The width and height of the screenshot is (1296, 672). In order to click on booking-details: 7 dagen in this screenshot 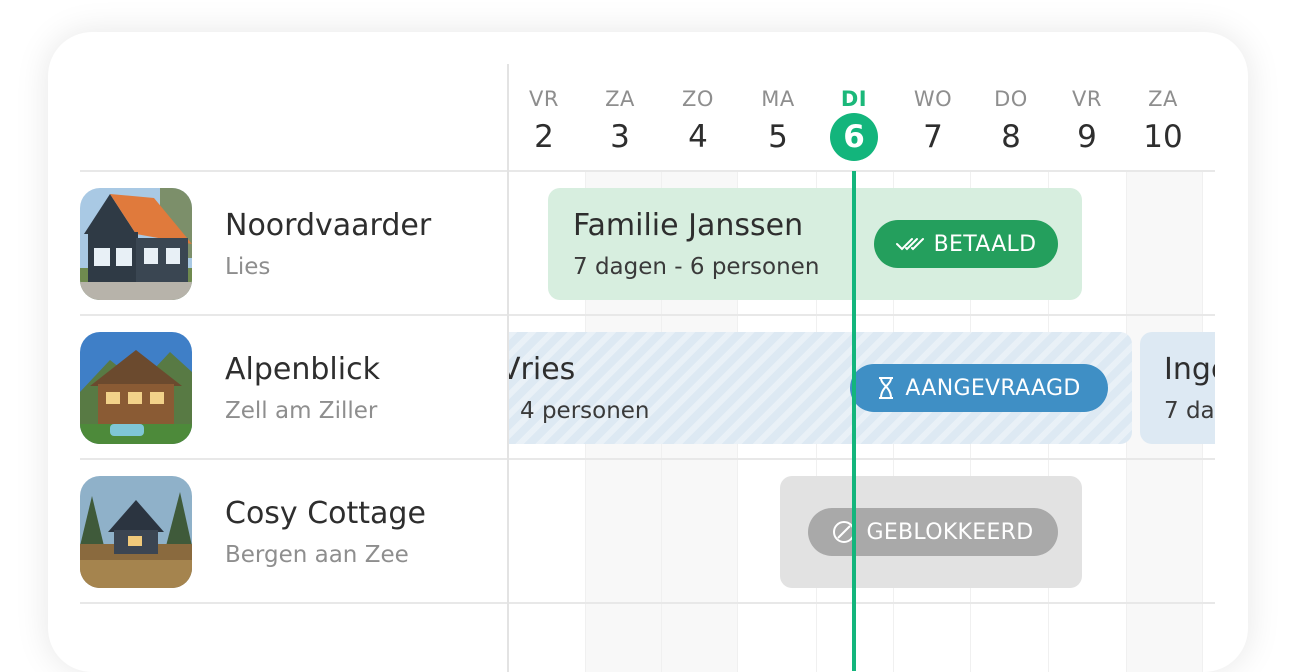, I will do `click(1189, 411)`.